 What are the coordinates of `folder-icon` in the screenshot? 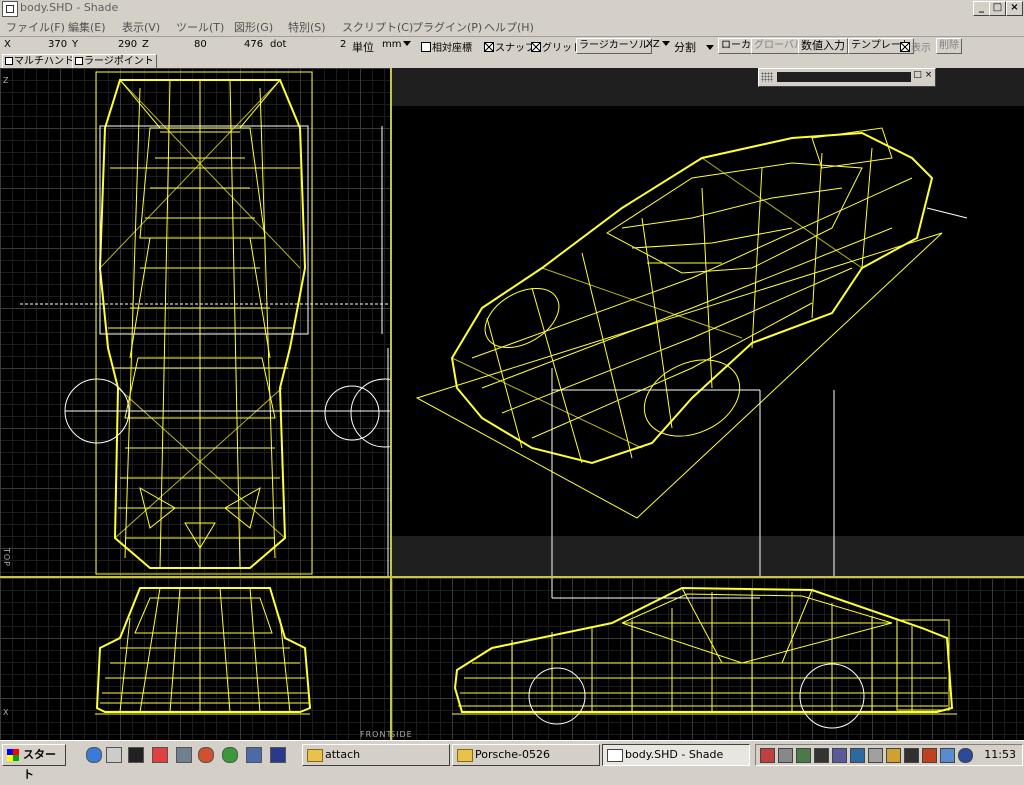 It's located at (315, 755).